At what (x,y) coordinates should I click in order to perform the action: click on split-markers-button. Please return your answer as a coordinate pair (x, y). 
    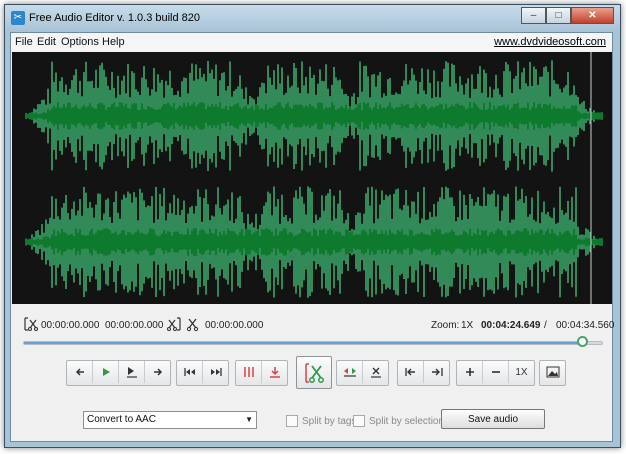
    Looking at the image, I should click on (249, 372).